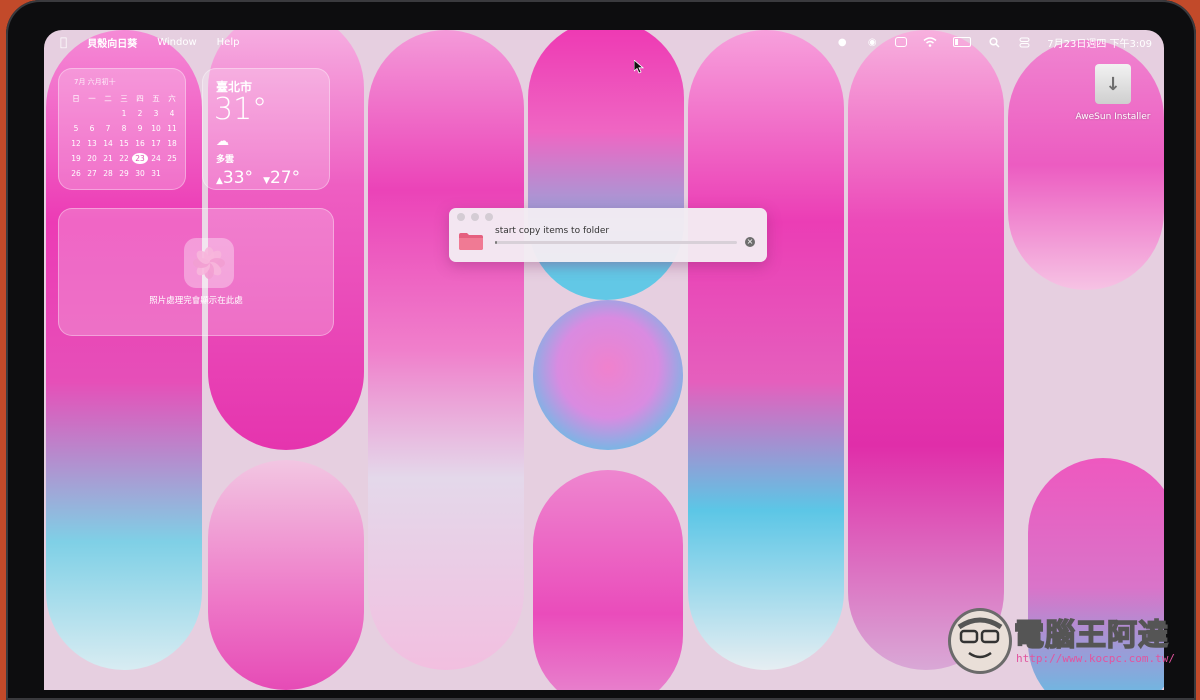 The width and height of the screenshot is (1200, 700). What do you see at coordinates (124, 158) in the screenshot?
I see `calendar-day: 22` at bounding box center [124, 158].